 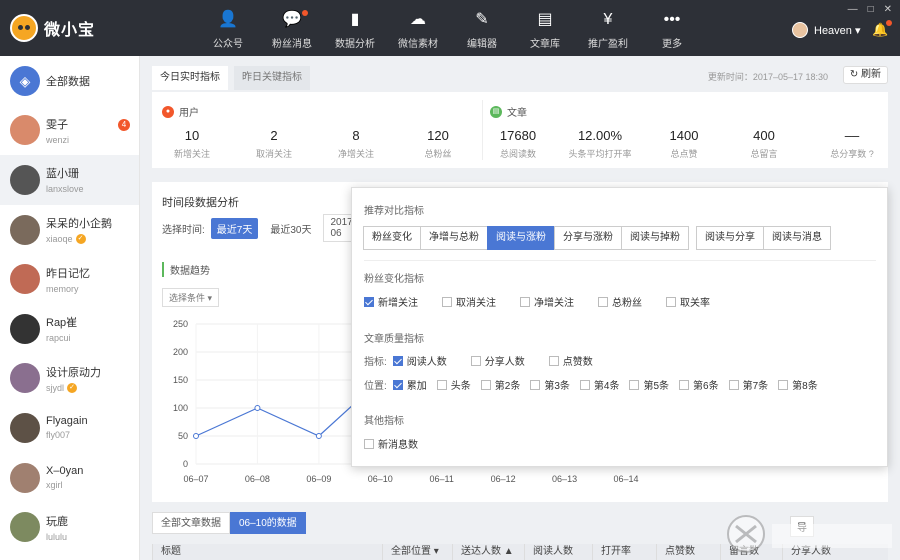 I want to click on checkbox-option: 阅读人数, so click(x=419, y=360).